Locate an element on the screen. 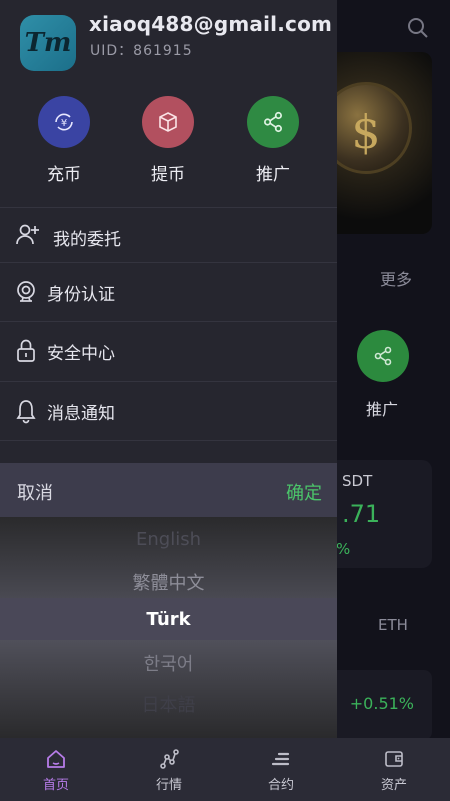 Image resolution: width=450 pixels, height=801 pixels. user-email: xiaoq488@gmail.com is located at coordinates (211, 24).